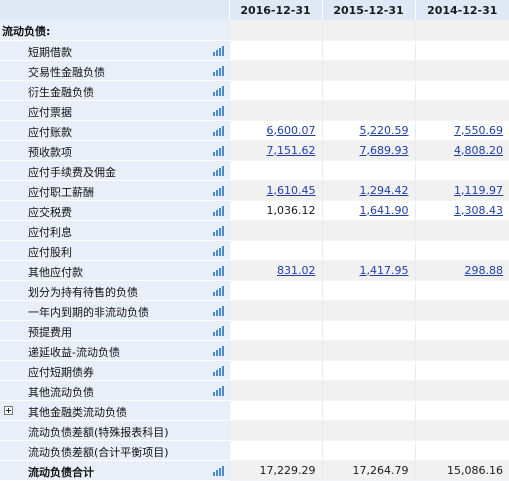 This screenshot has height=481, width=509. I want to click on row-label-cell: 其他金融类流动负债, so click(114, 410).